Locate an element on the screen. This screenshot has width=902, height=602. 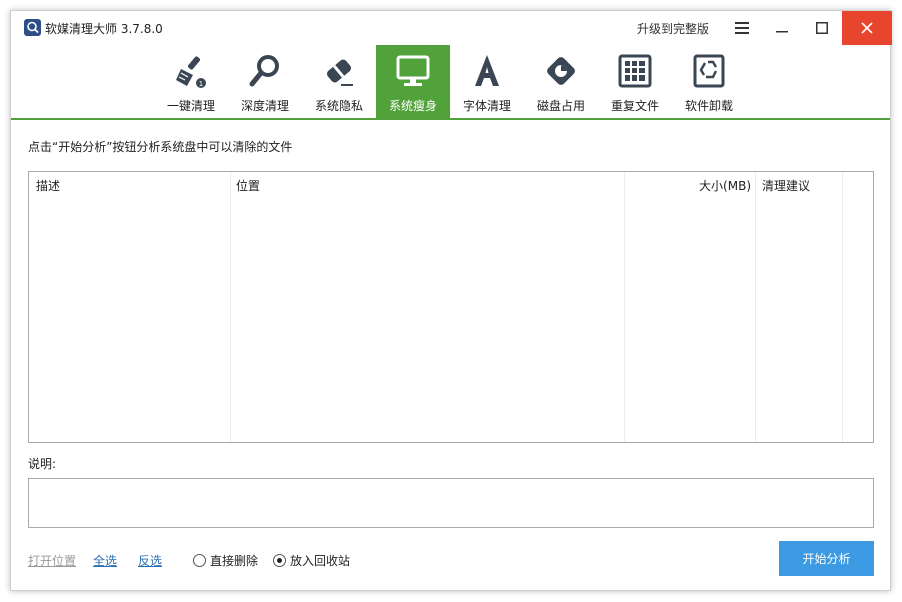
column-header-suggestion: 清理建议 is located at coordinates (786, 185).